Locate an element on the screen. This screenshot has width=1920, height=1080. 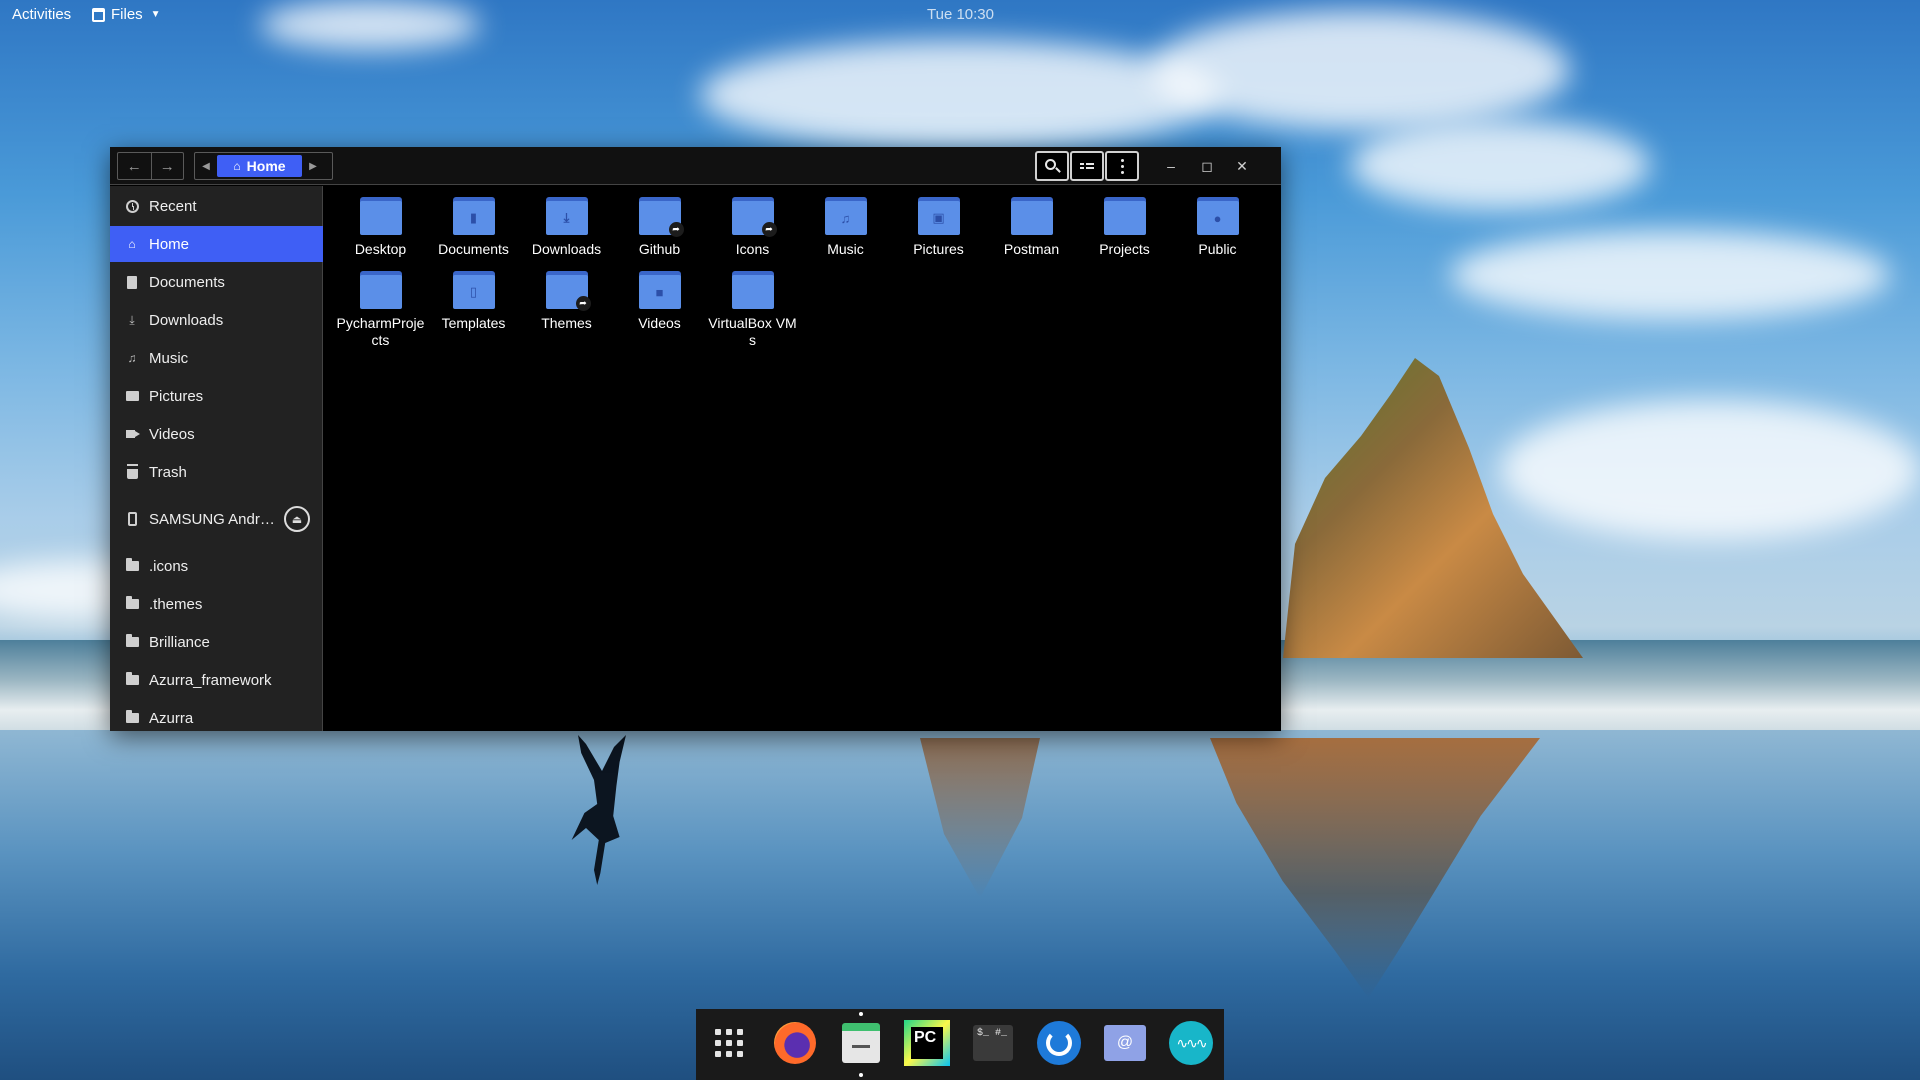
document-icon is located at coordinates (132, 282).